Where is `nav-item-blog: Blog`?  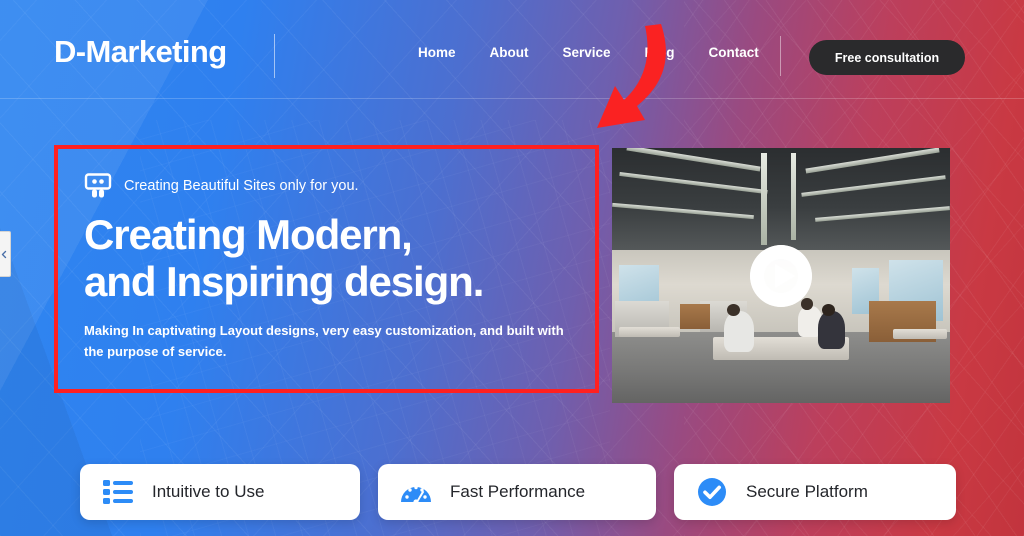
nav-item-blog: Blog is located at coordinates (660, 52).